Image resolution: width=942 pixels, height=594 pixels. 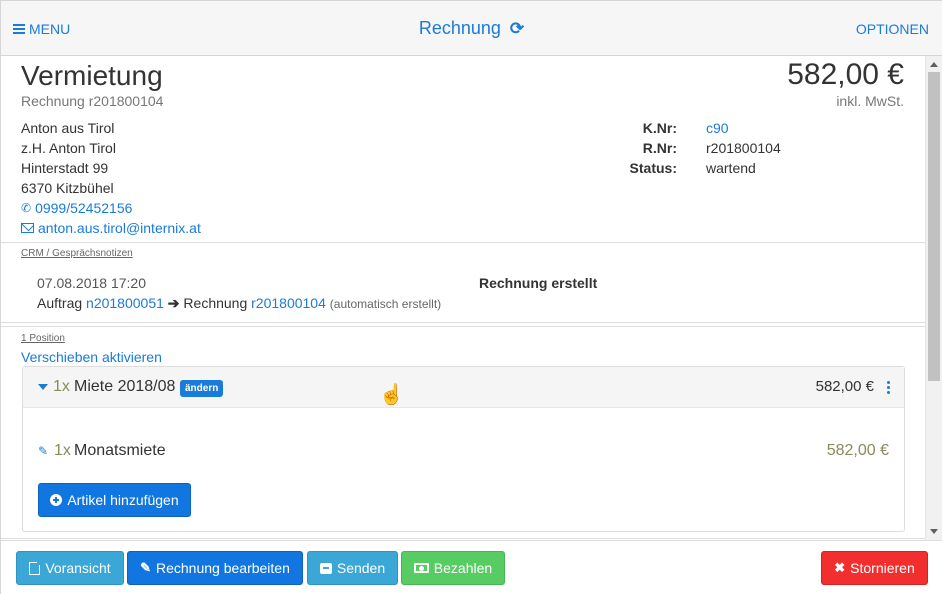 I want to click on crm-section-link: CRM / Gesprächsnotizen, so click(x=77, y=253).